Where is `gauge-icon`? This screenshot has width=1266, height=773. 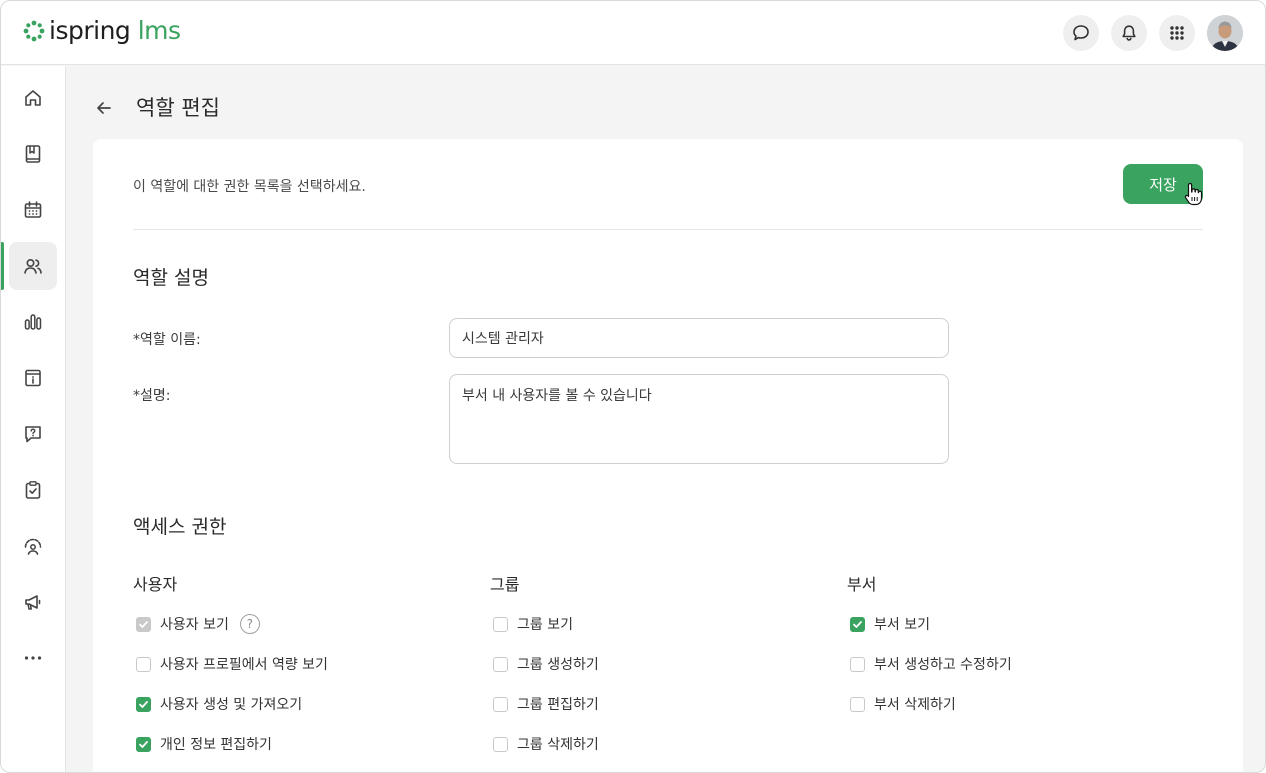 gauge-icon is located at coordinates (33, 546).